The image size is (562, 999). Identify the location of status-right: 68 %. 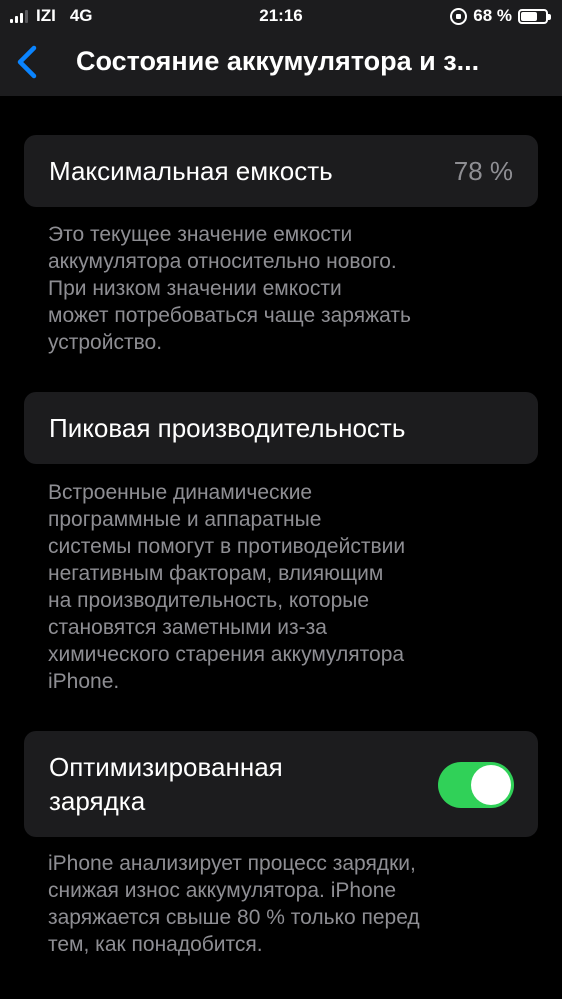
(500, 16).